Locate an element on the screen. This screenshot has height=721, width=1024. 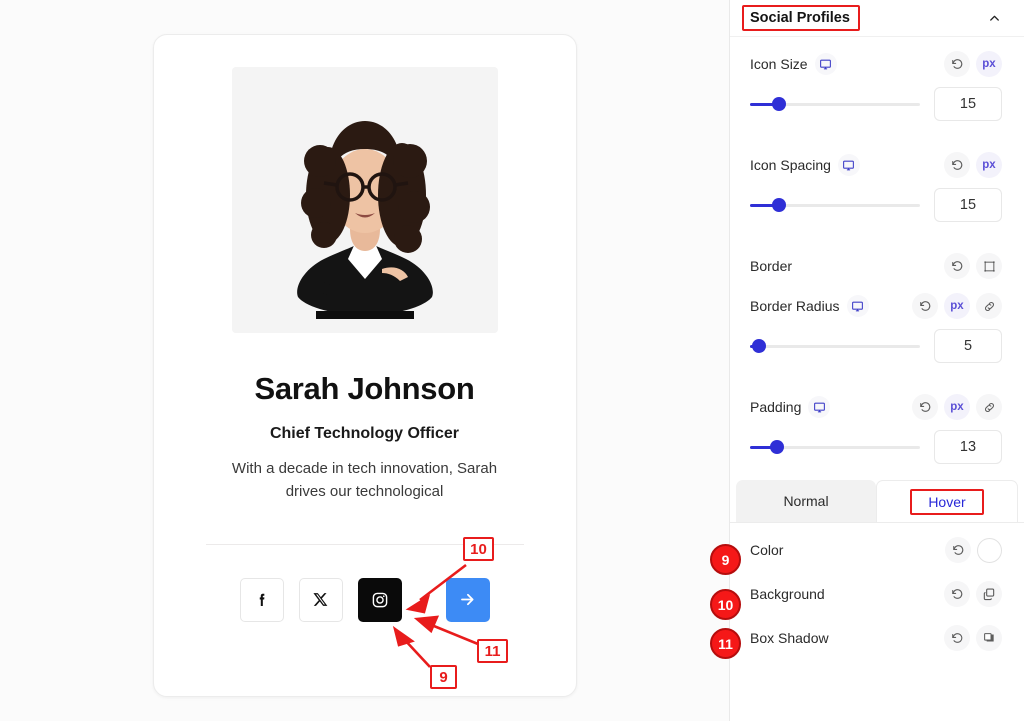
square-icon is located at coordinates (989, 638).